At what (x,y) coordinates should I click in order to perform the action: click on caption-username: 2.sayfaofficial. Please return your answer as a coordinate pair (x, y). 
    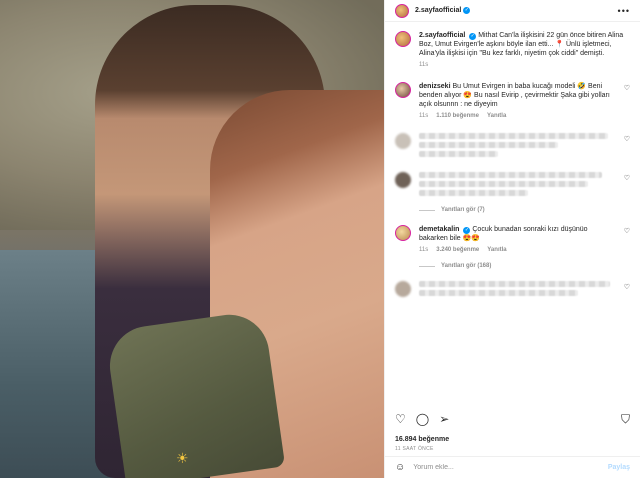
    Looking at the image, I should click on (442, 35).